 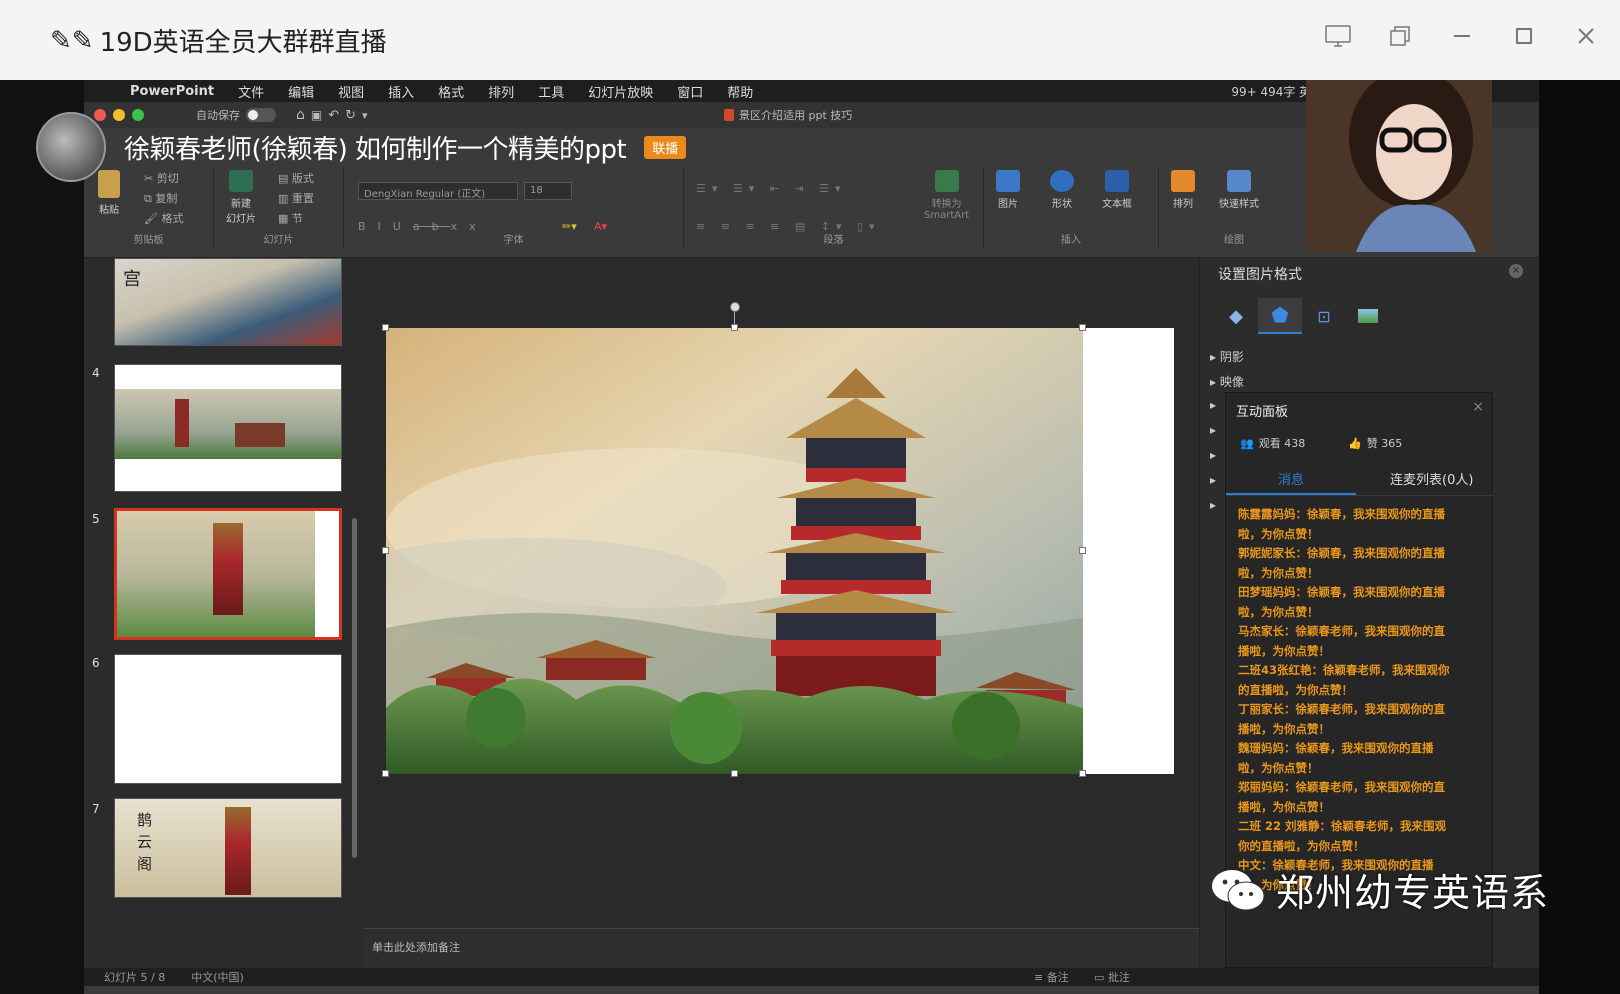 I want to click on menu-edit: 编辑, so click(x=301, y=91).